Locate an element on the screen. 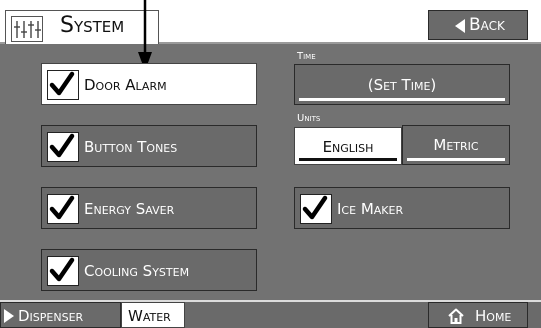 The height and width of the screenshot is (328, 541). page-title: System is located at coordinates (92, 25).